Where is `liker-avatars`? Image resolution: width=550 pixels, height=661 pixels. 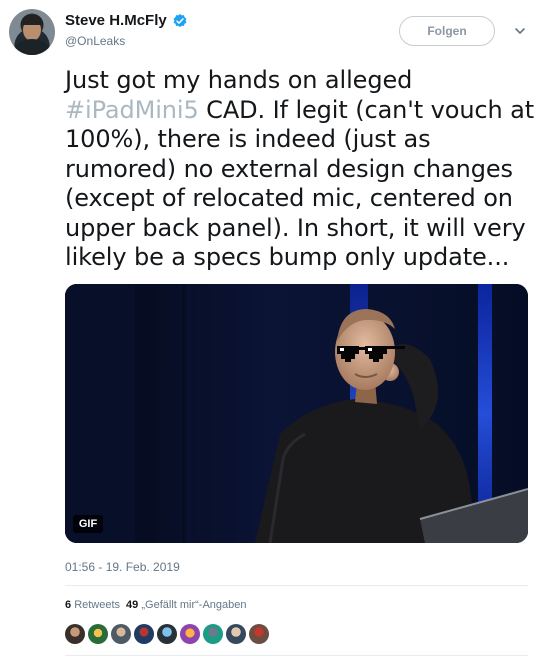
liker-avatars is located at coordinates (167, 634).